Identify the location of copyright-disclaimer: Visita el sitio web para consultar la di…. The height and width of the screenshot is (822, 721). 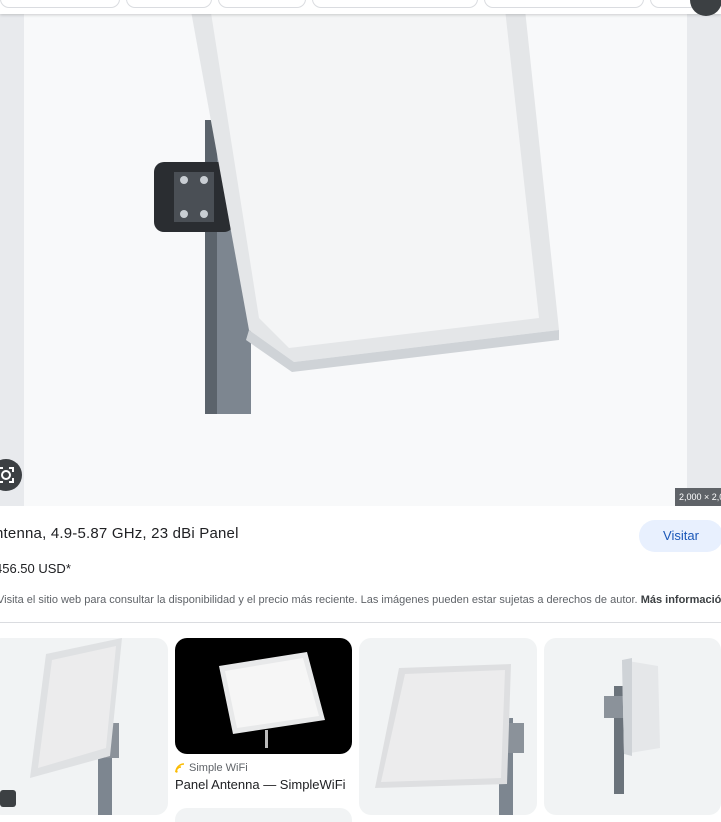
(360, 600).